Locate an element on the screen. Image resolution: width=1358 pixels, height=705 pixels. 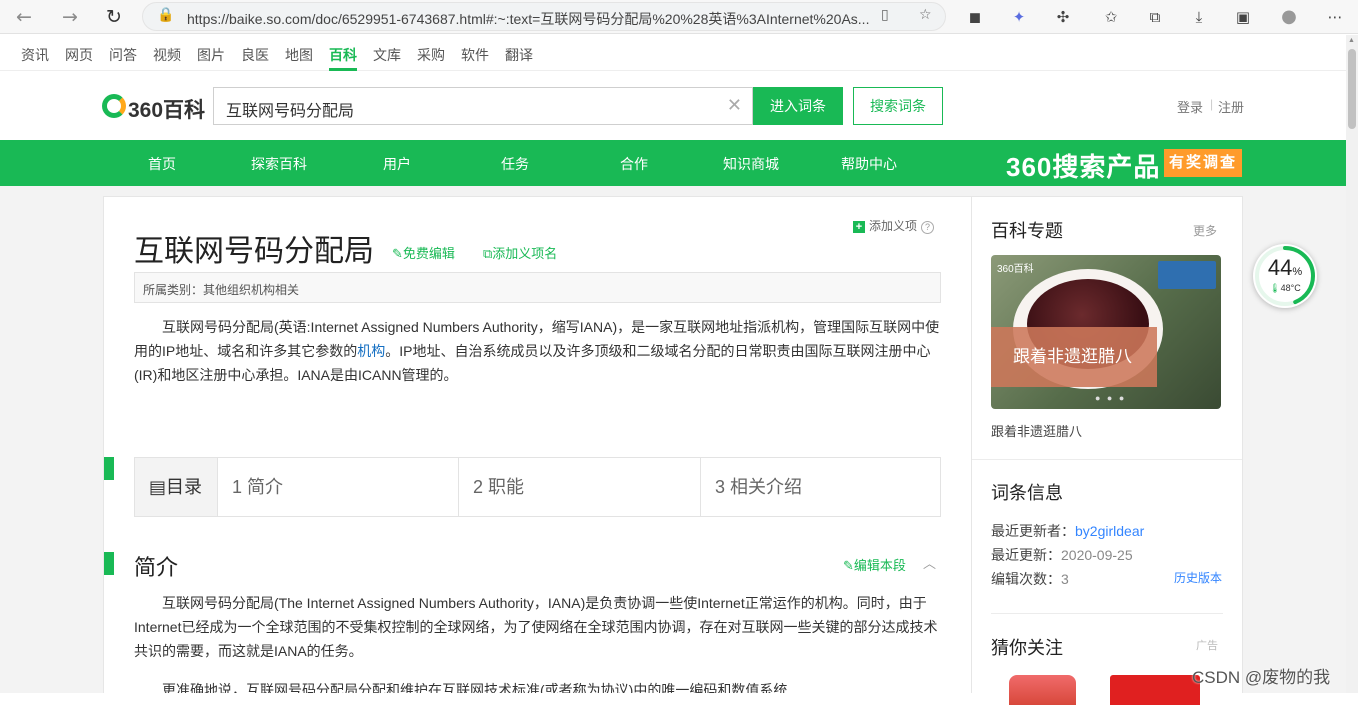
sidebar-divider is located at coordinates (1107, 613).